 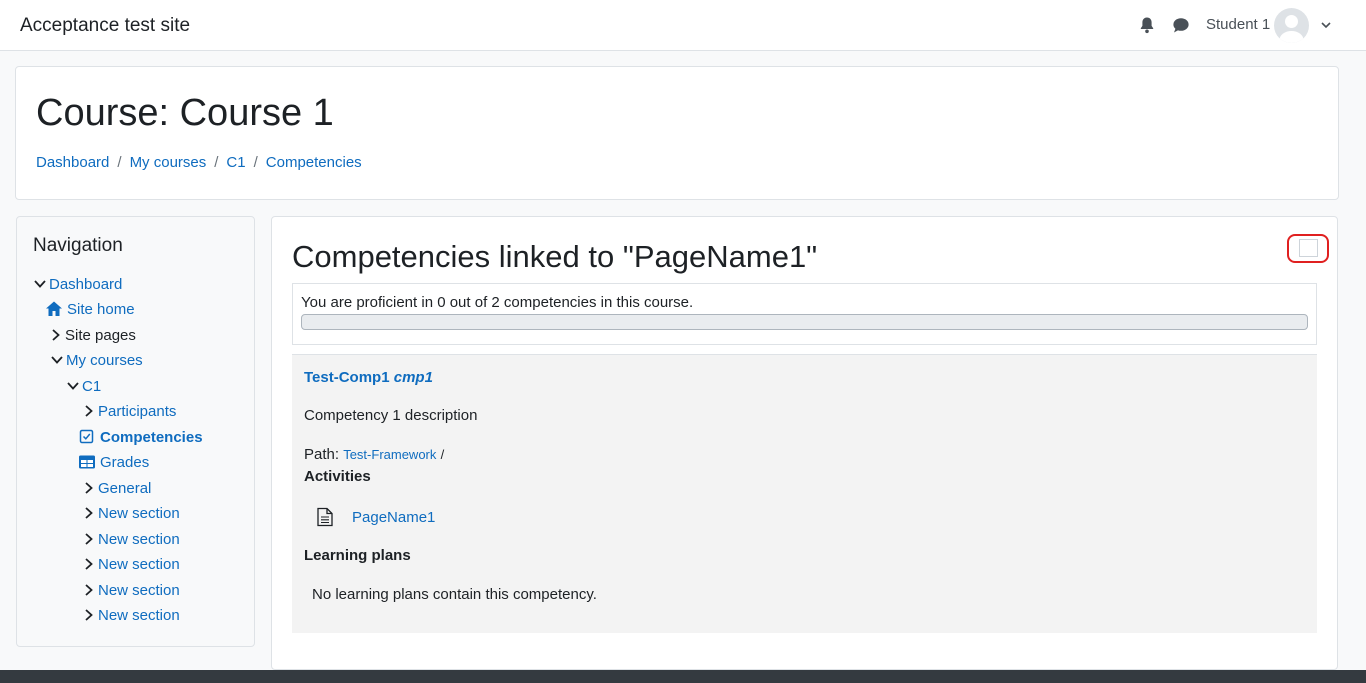 What do you see at coordinates (86, 436) in the screenshot?
I see `competency-checkbox-icon` at bounding box center [86, 436].